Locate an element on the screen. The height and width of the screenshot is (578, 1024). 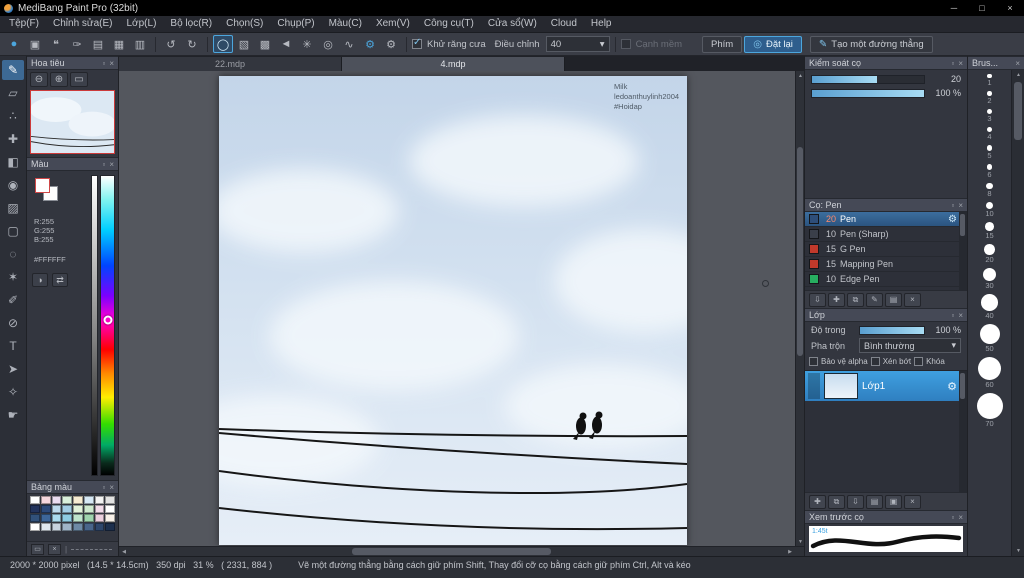
brush-size-preset: 30 is located at coordinates (989, 278).